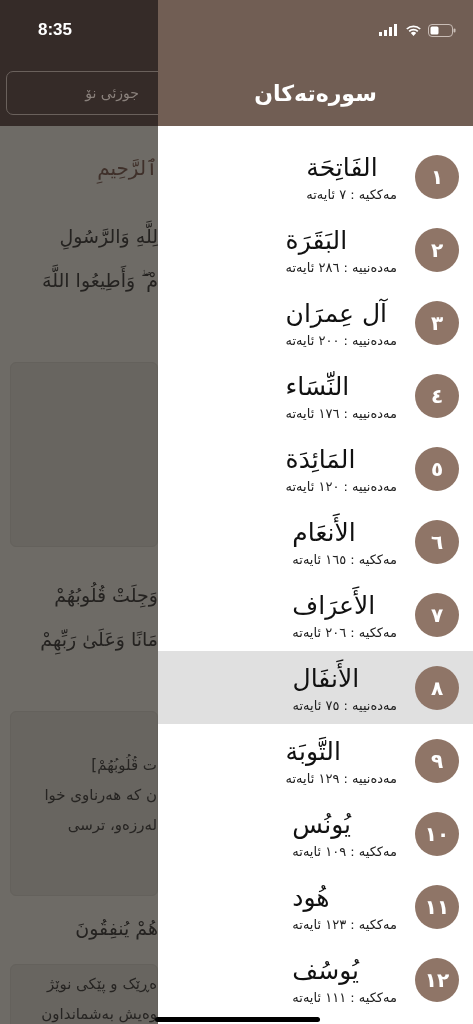 This screenshot has width=473, height=1024. What do you see at coordinates (413, 30) in the screenshot?
I see `wifi-icon` at bounding box center [413, 30].